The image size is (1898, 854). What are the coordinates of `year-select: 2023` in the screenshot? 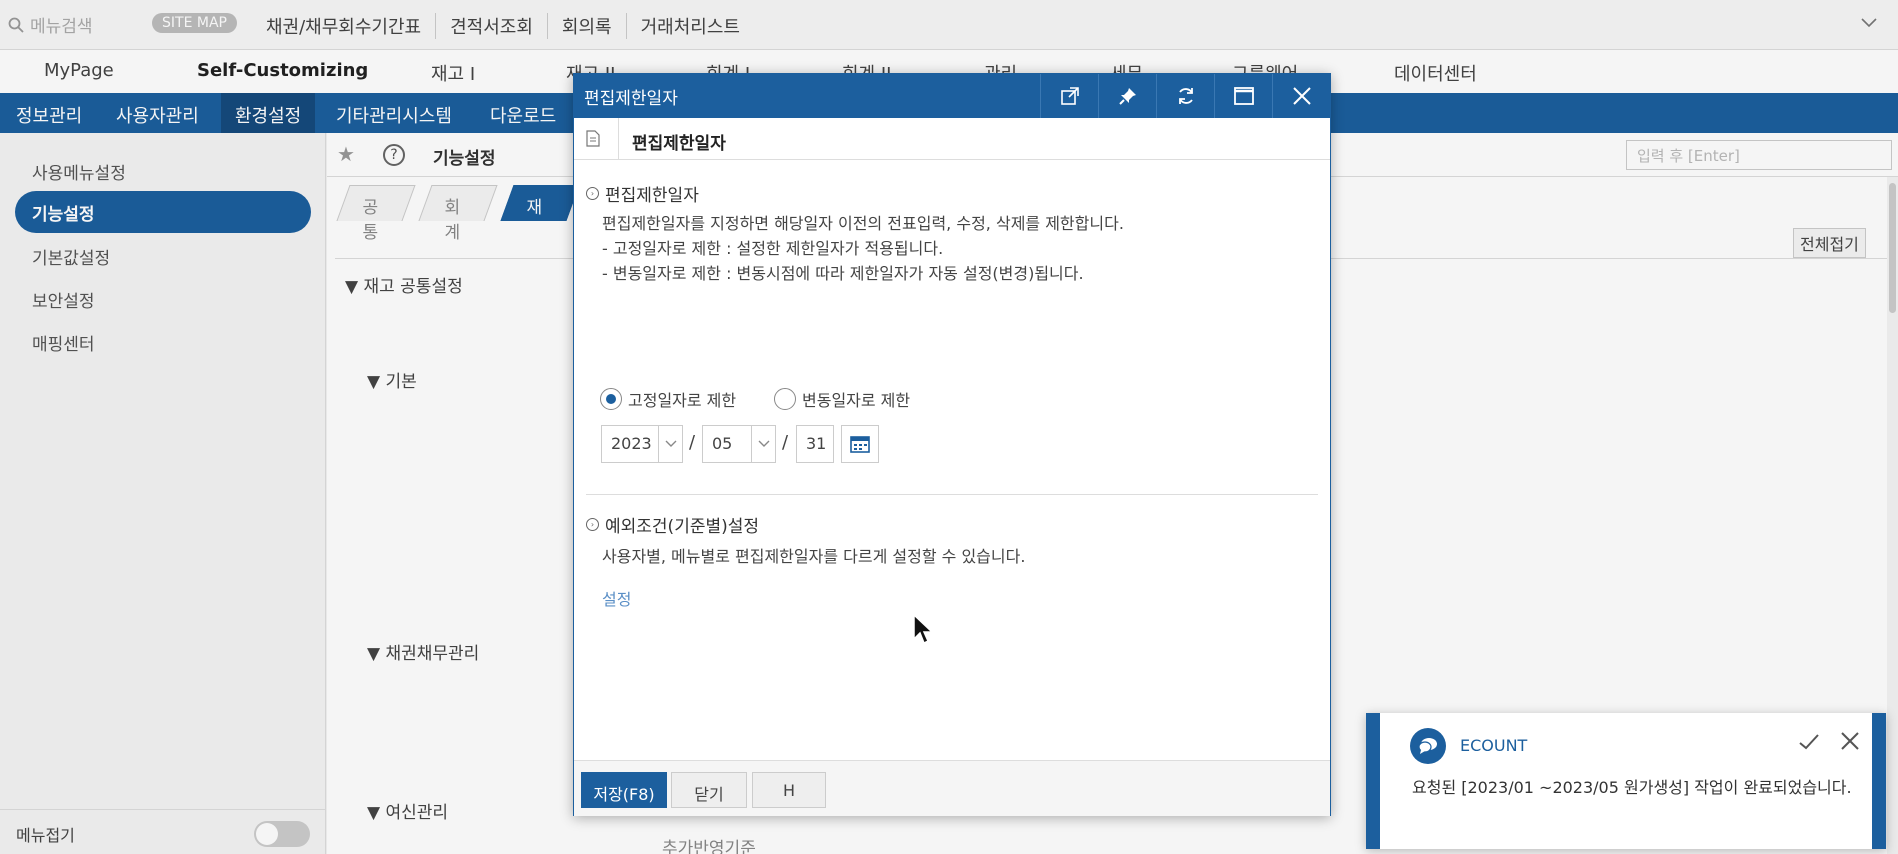 It's located at (642, 444).